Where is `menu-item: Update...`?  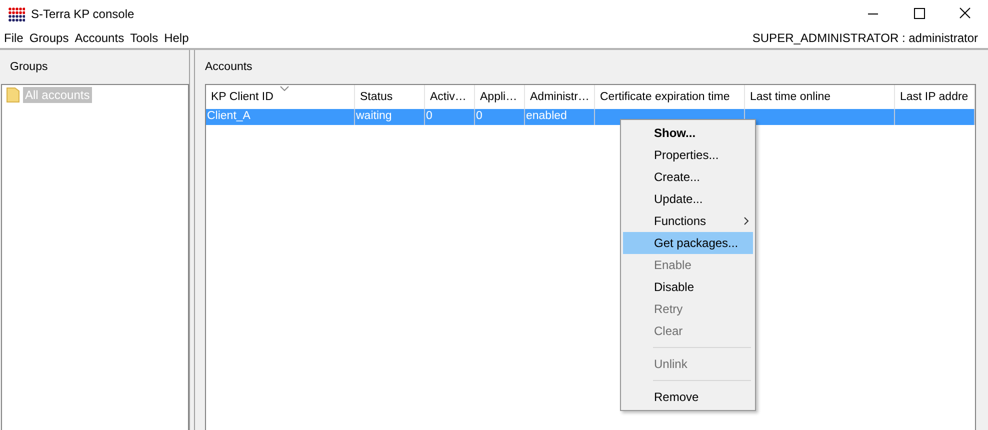 menu-item: Update... is located at coordinates (688, 199).